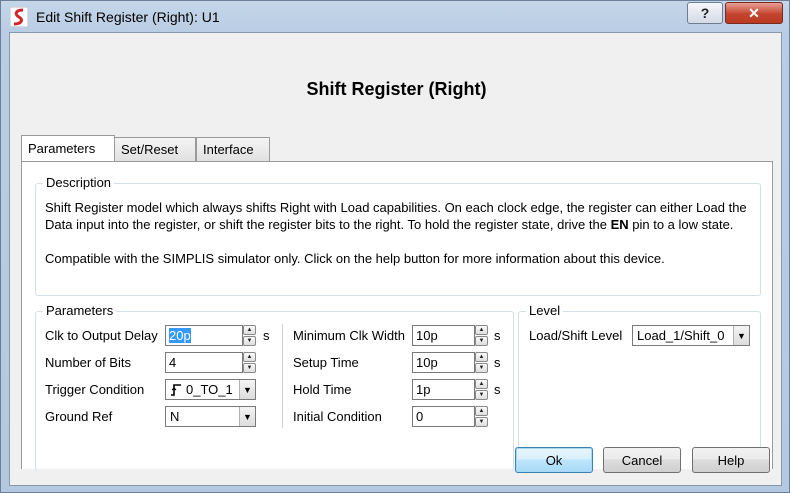 Image resolution: width=790 pixels, height=493 pixels. Describe the element at coordinates (395, 17) in the screenshot. I see `title-bar: Edit Shift Register (Right): U1 ? ✕` at that location.